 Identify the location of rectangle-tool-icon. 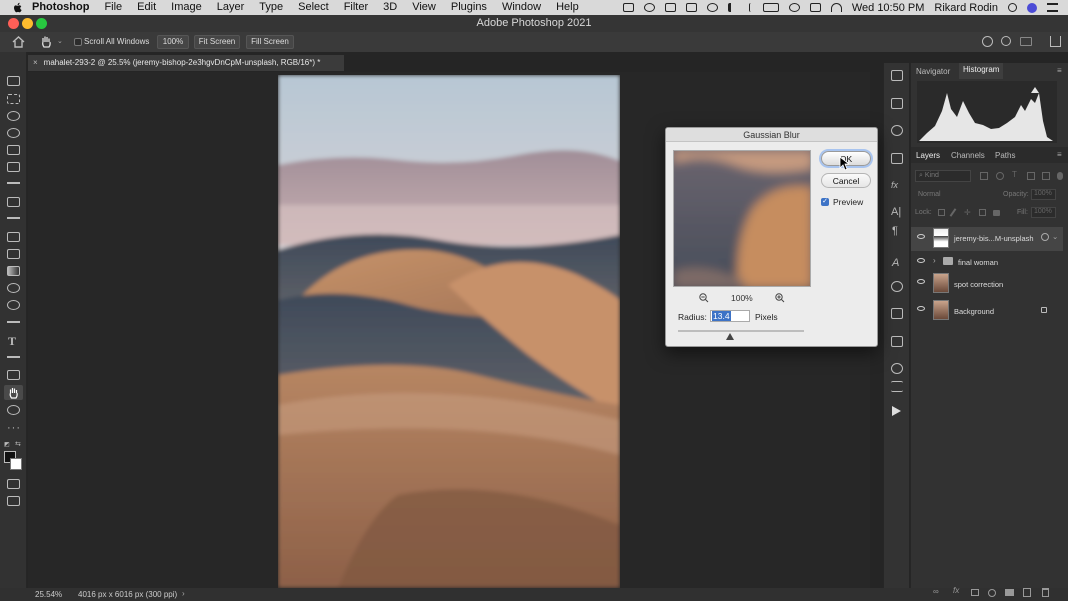
(13, 375).